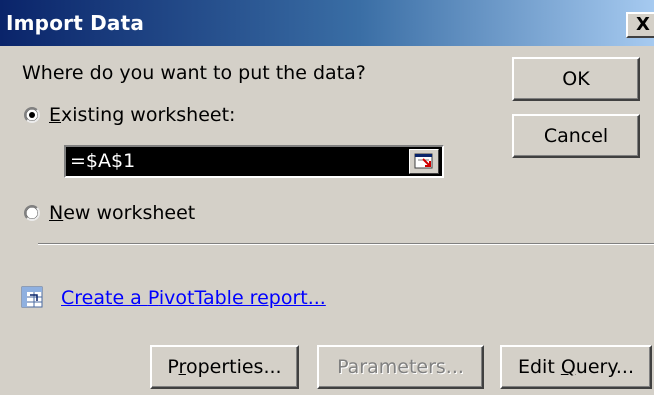 This screenshot has height=395, width=654. Describe the element at coordinates (568, 367) in the screenshot. I see `accelerator-key: Q` at that location.